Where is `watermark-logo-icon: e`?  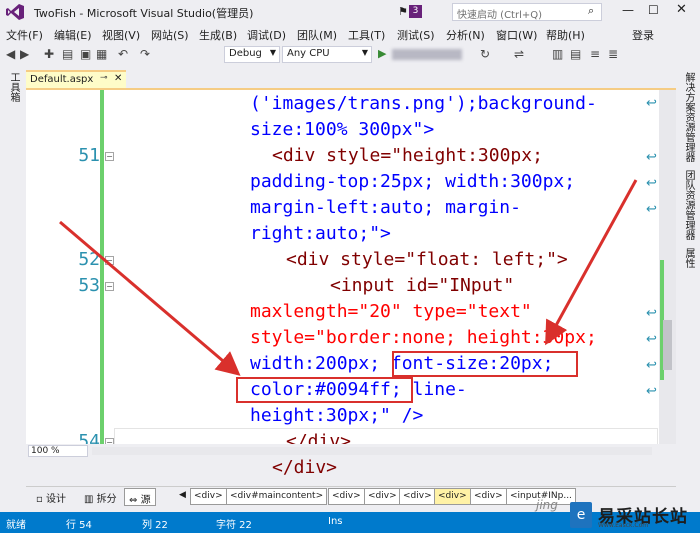
watermark-logo-icon: e is located at coordinates (581, 515).